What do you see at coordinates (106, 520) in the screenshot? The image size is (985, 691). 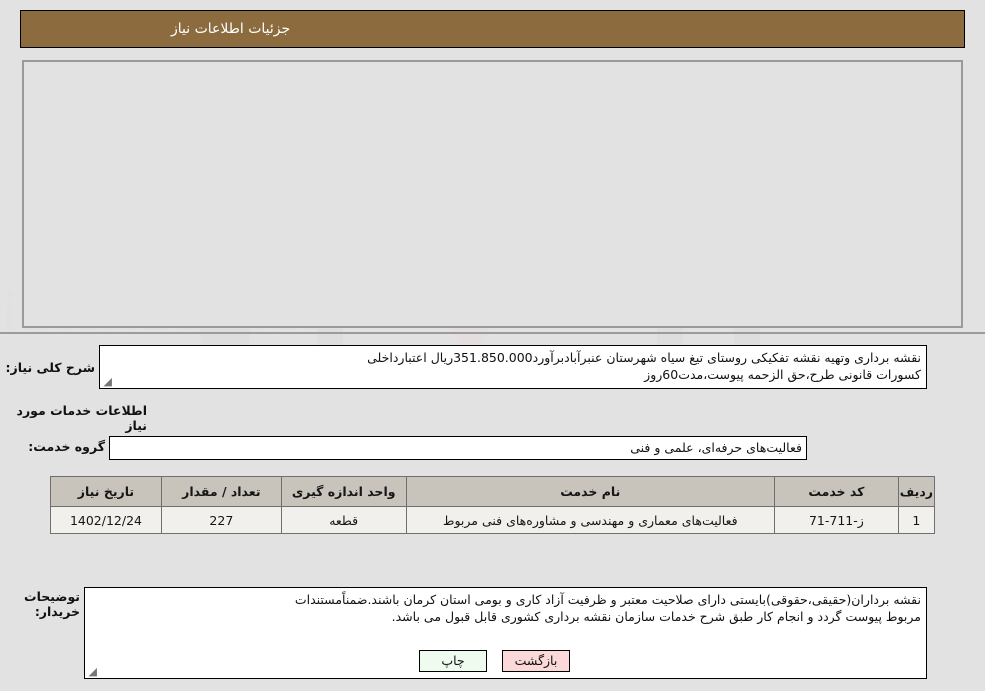 I see `cell-need-date: 1402/12/24` at bounding box center [106, 520].